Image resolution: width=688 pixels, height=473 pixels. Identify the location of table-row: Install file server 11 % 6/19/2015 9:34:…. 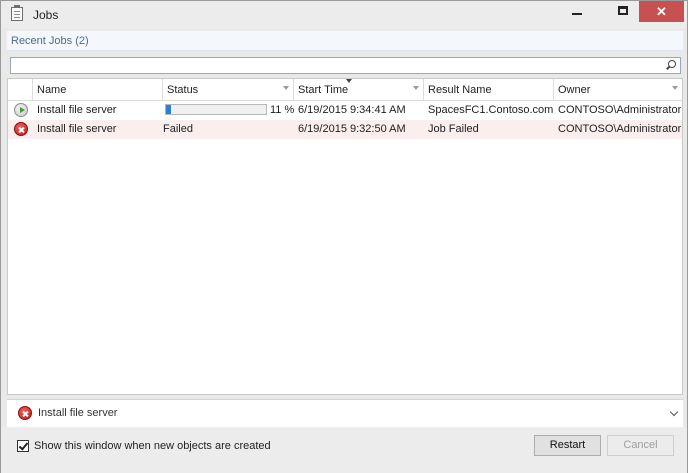
(345, 110).